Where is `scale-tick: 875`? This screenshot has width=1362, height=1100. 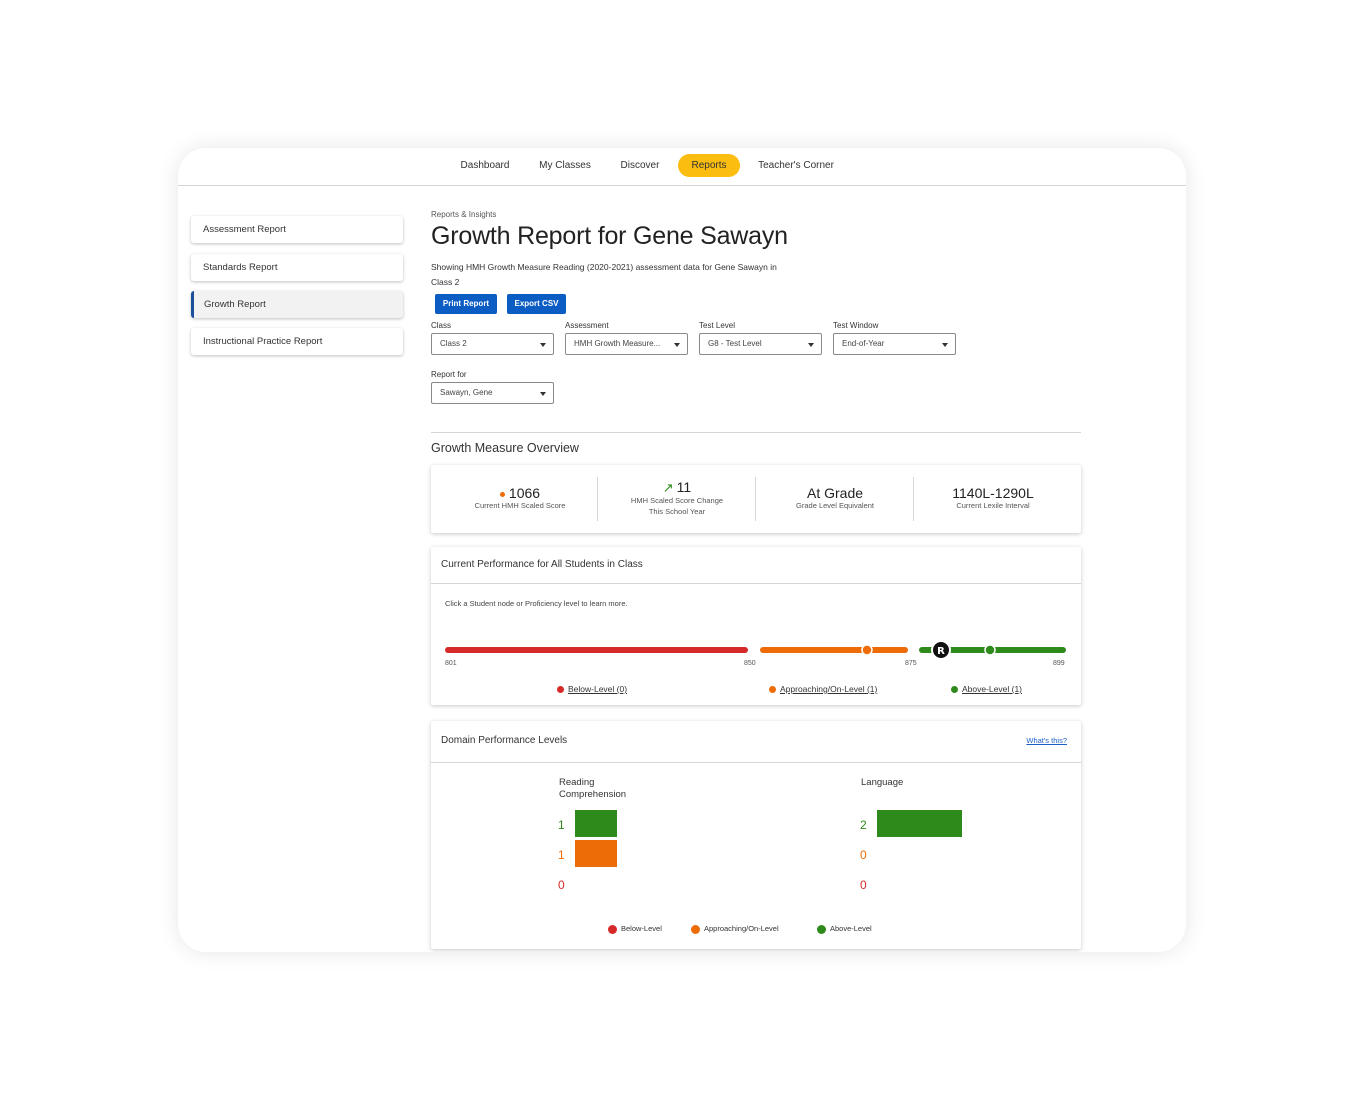
scale-tick: 875 is located at coordinates (911, 663).